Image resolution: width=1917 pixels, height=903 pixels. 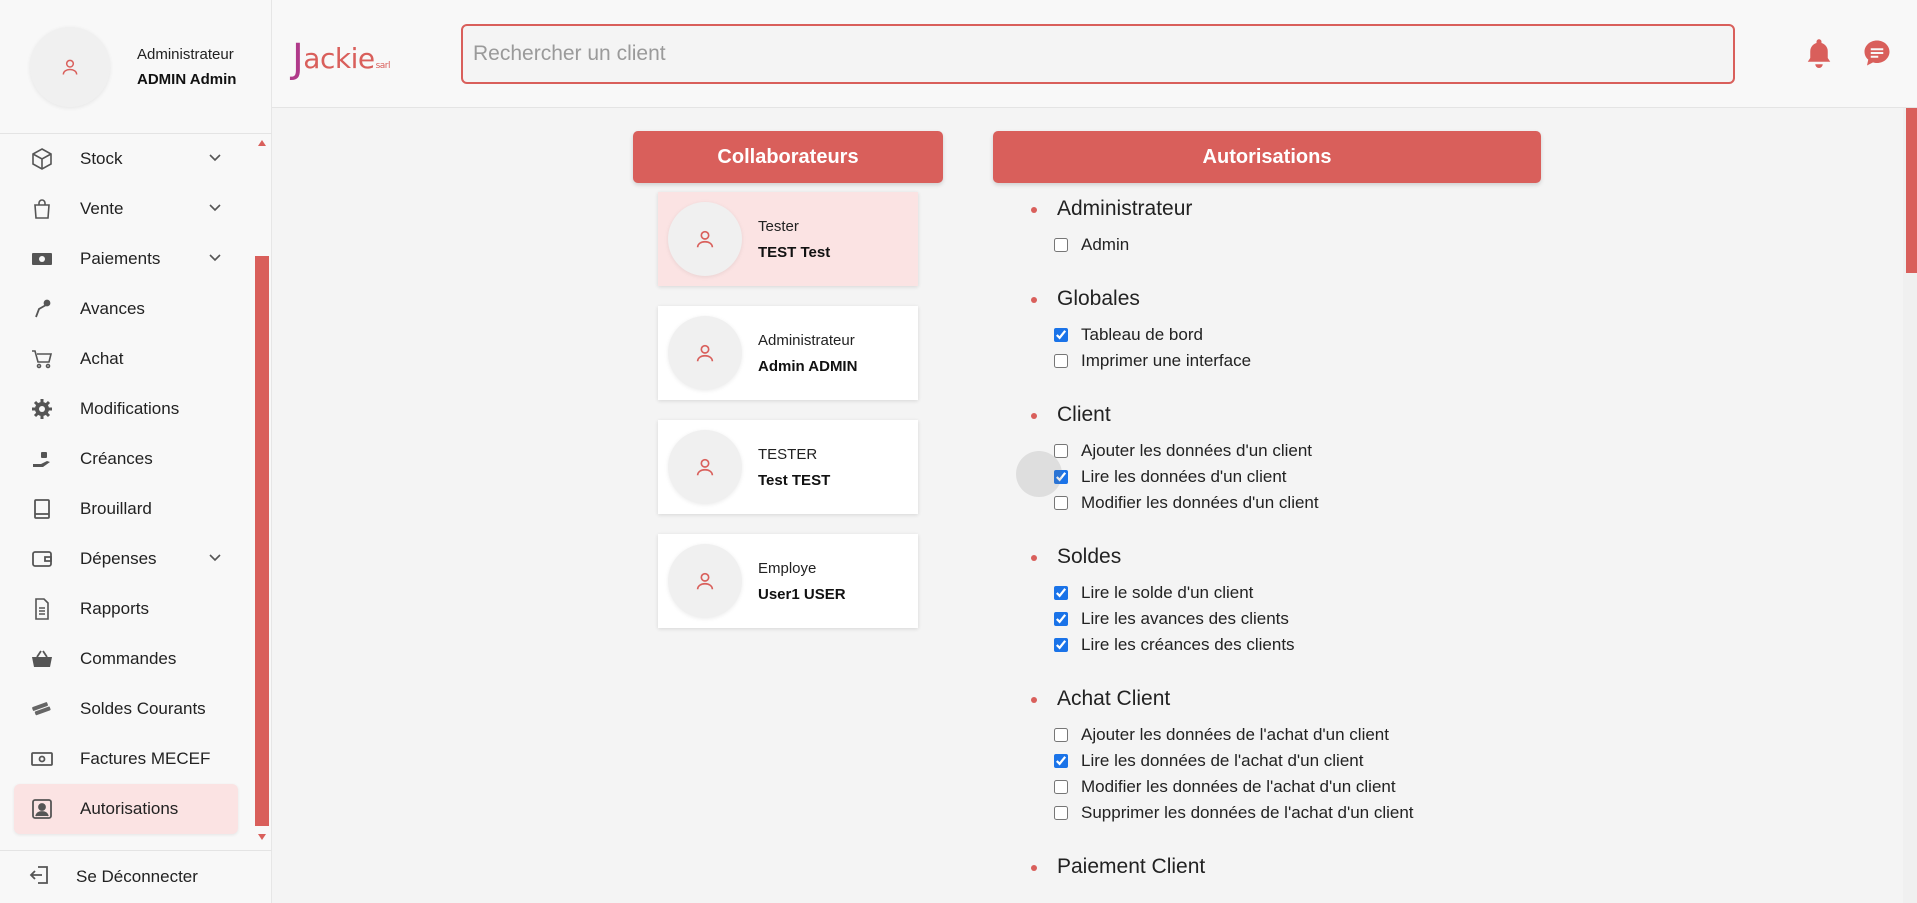 I want to click on collaborateurs-header: Collaborateurs, so click(x=788, y=157).